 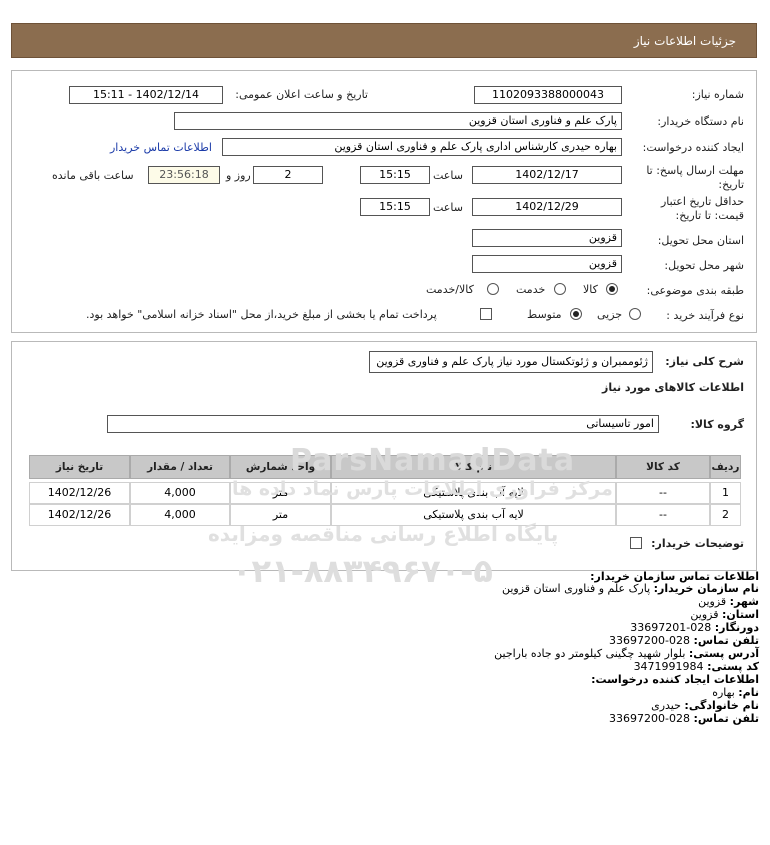 I want to click on contact-fax: 028-33697201, so click(x=671, y=627).